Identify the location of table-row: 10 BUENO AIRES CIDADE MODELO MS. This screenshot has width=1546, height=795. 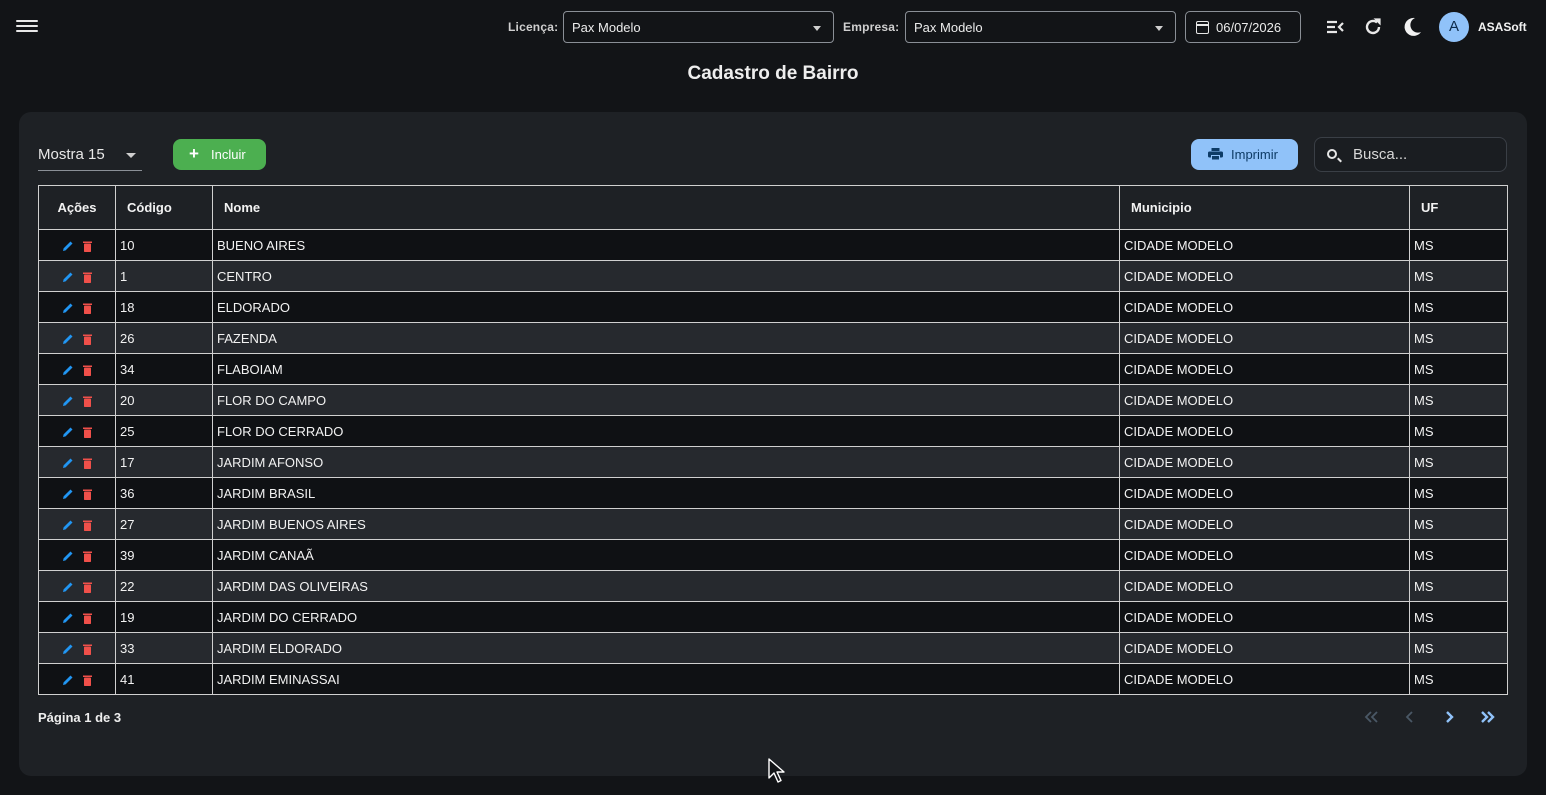
(773, 245).